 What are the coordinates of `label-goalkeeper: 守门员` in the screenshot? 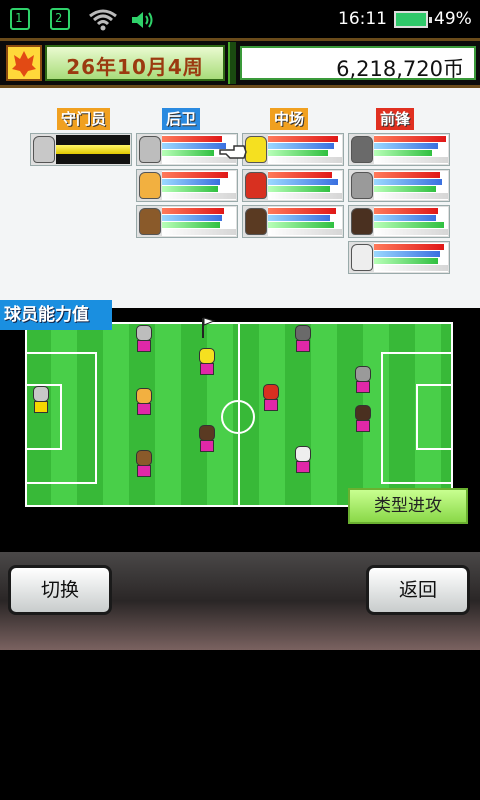 It's located at (84, 119).